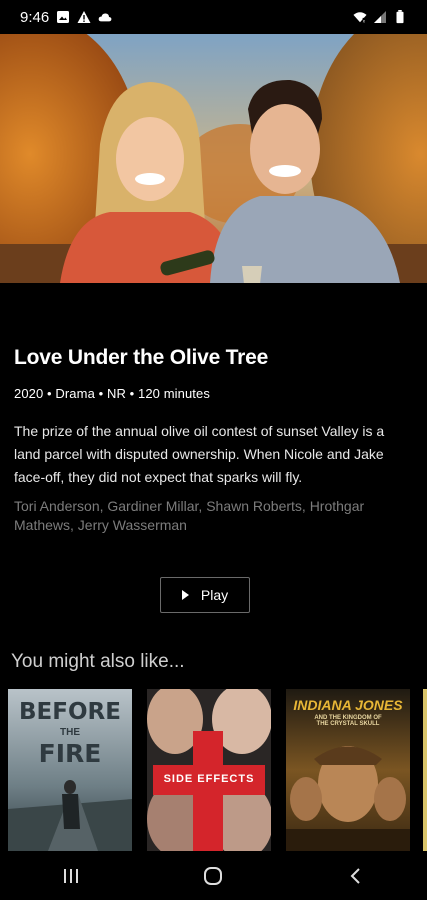 This screenshot has height=900, width=427. I want to click on poster-3-line2: AND THE KINGDOM OF THE CRYSTAL SKULL, so click(348, 721).